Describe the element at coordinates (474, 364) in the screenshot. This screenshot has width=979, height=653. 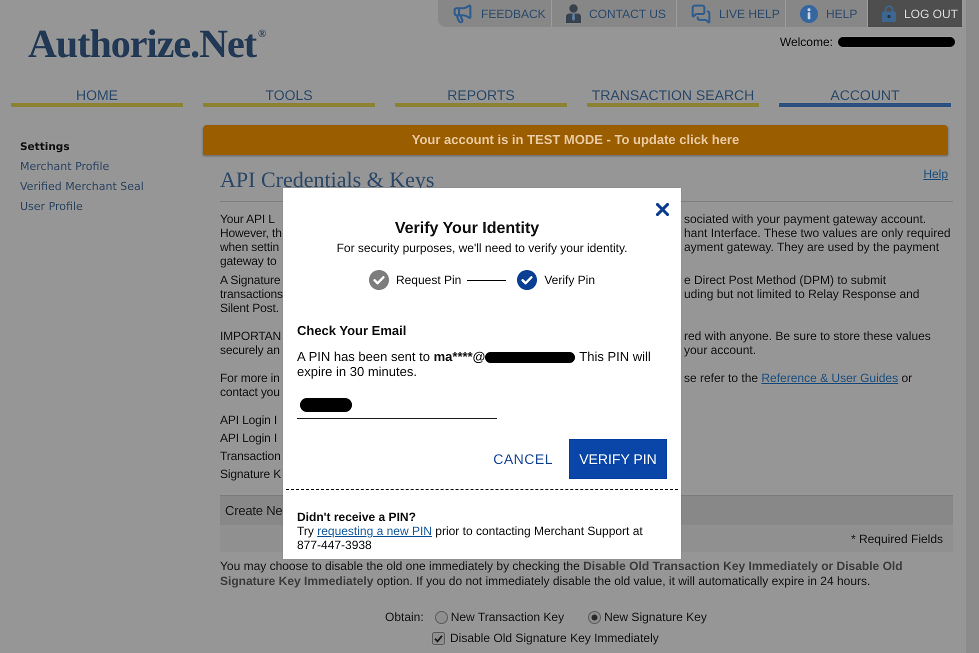
I see `pin-message: A PIN has been sent to ma****@ This PIN will expire in 30 minutes.` at that location.